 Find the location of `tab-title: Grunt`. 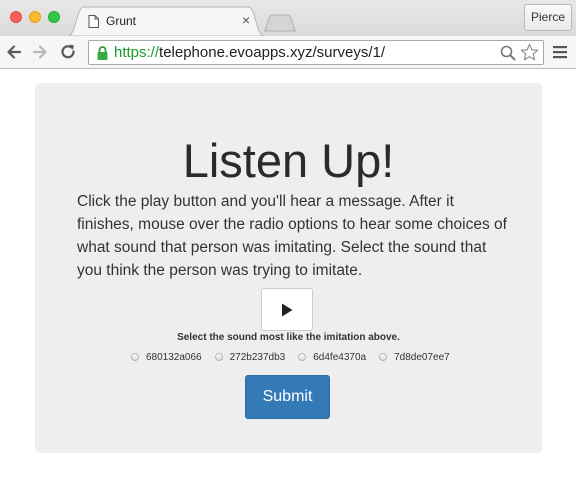

tab-title: Grunt is located at coordinates (121, 21).